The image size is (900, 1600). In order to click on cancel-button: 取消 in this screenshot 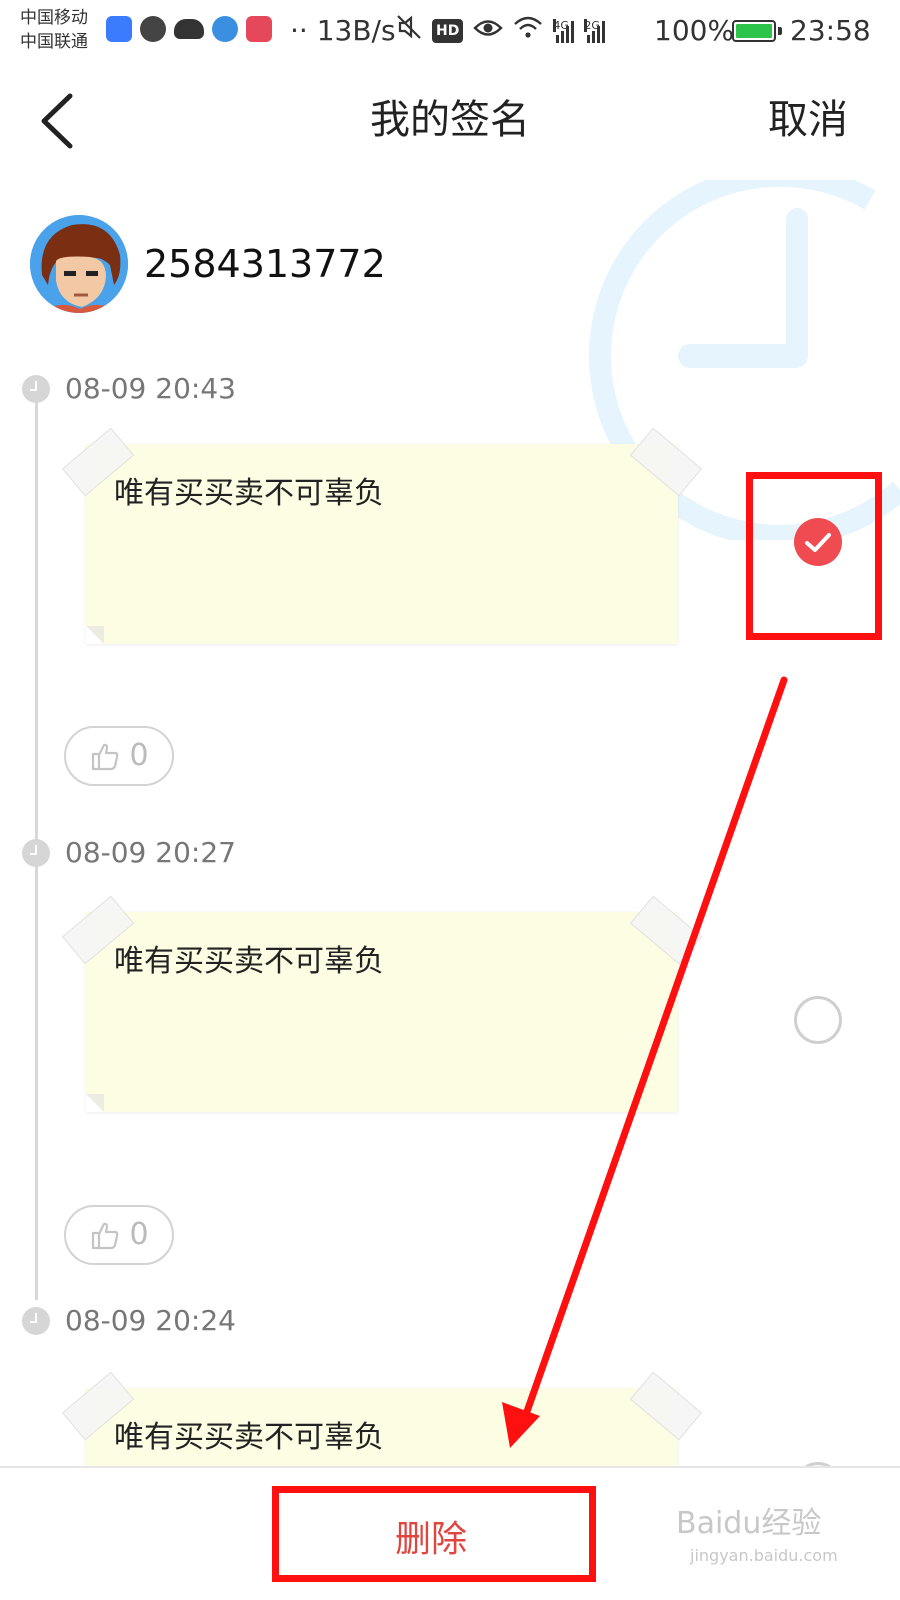, I will do `click(808, 120)`.